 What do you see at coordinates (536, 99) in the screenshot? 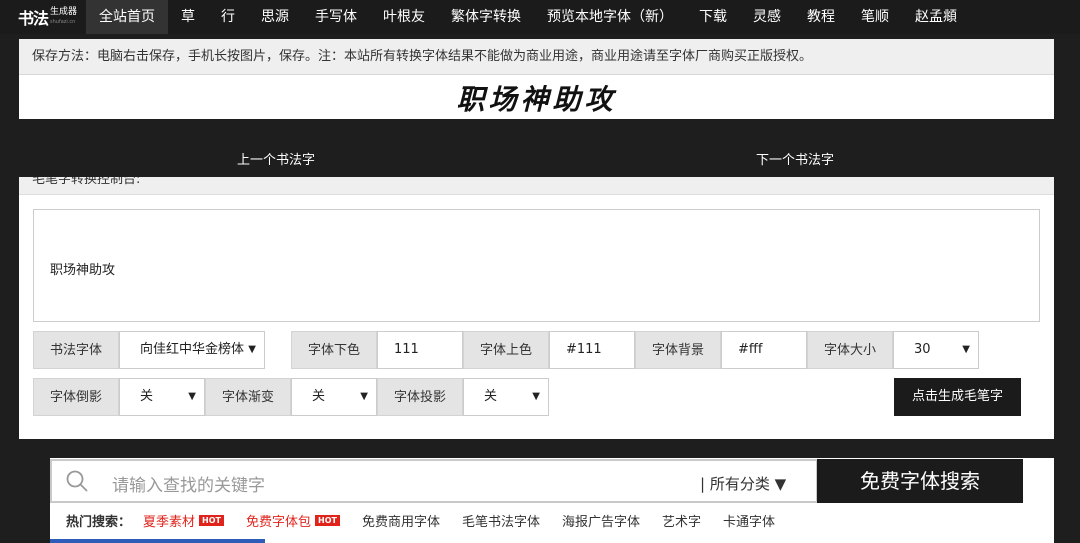
I see `preview-text: 职场神助攻` at bounding box center [536, 99].